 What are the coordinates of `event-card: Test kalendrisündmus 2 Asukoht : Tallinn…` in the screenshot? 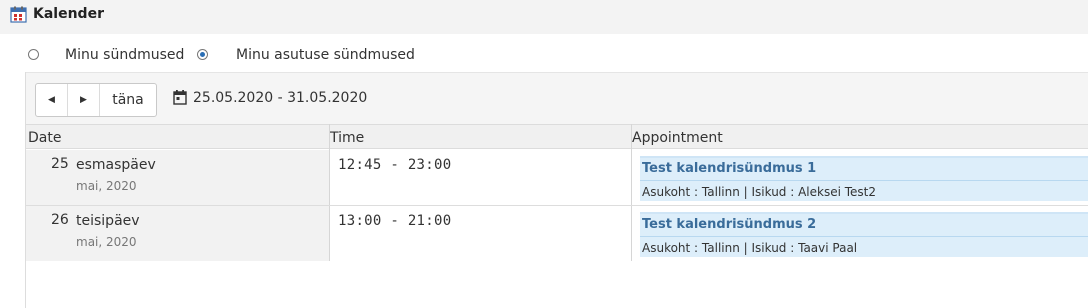 It's located at (864, 234).